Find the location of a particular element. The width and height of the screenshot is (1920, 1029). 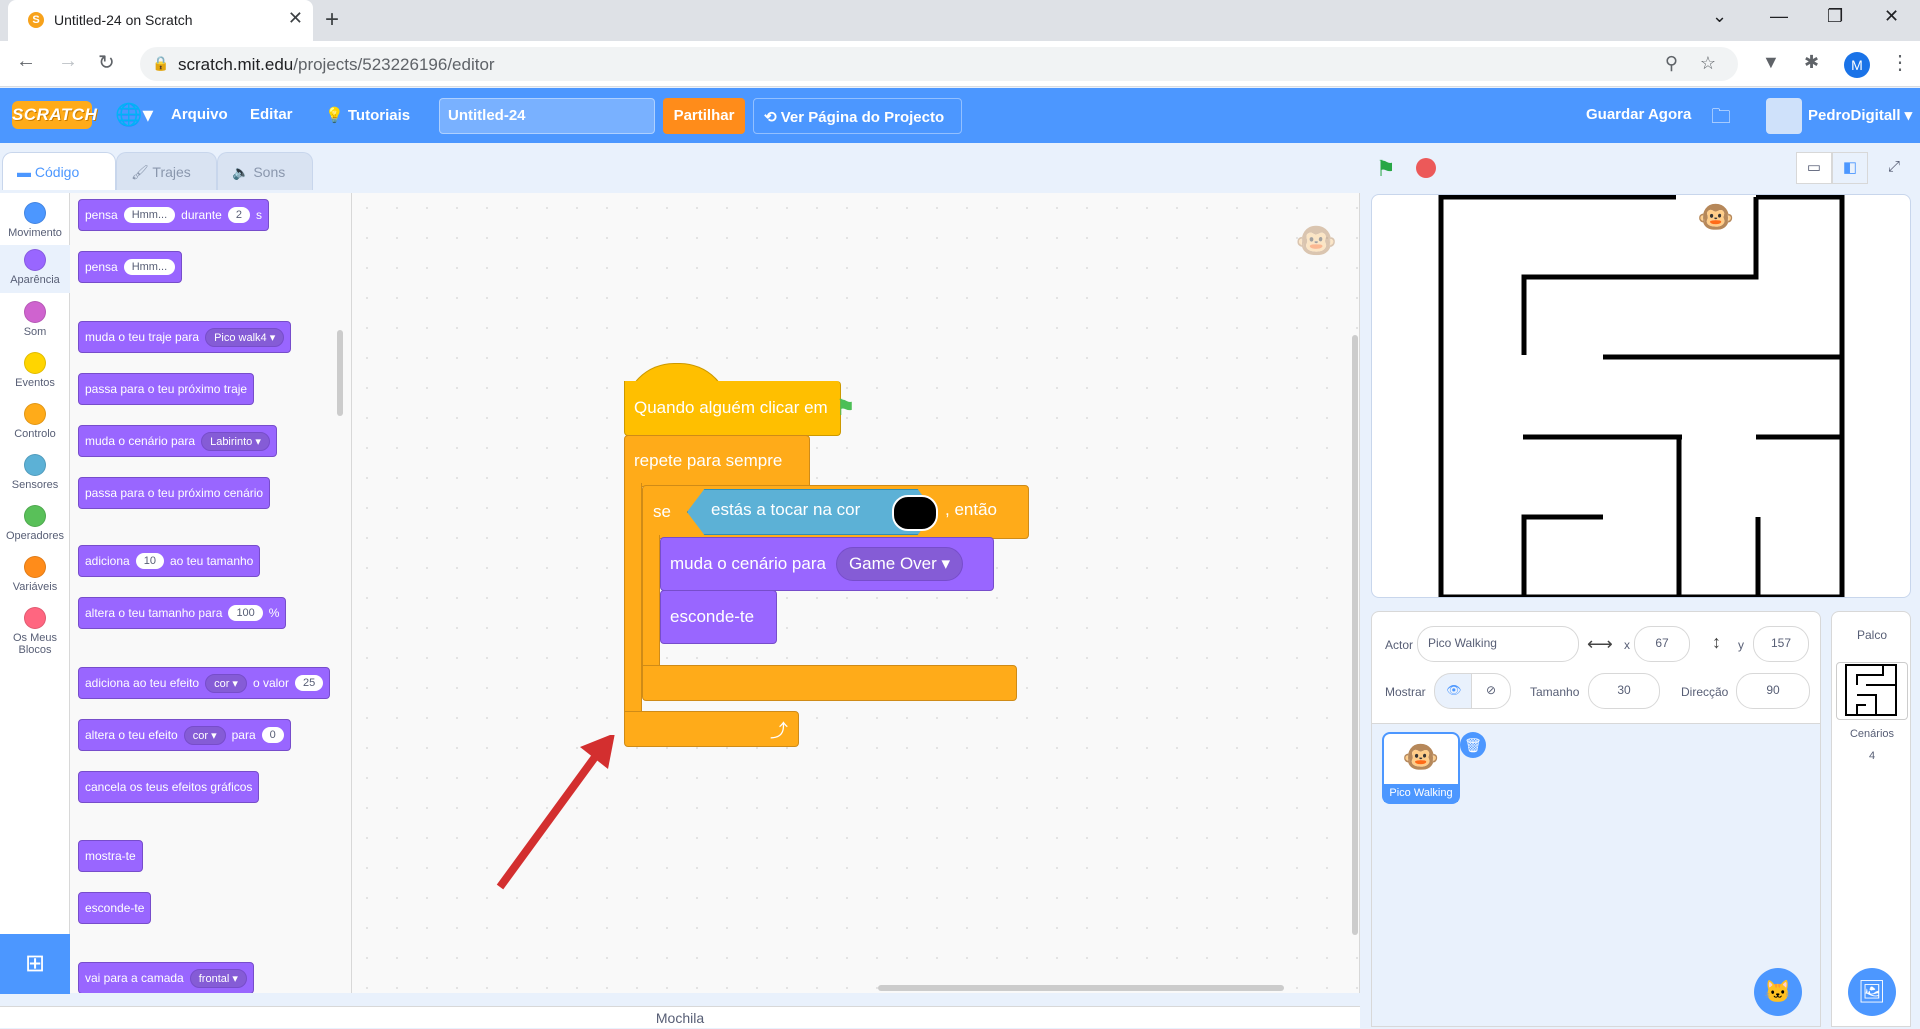

zoom-icon: ⚲ is located at coordinates (1671, 63).